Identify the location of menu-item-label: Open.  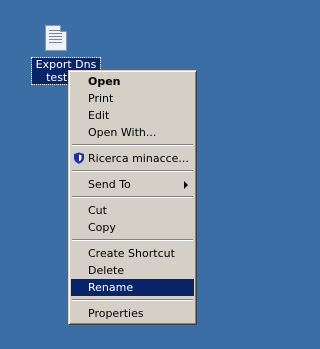
(104, 81).